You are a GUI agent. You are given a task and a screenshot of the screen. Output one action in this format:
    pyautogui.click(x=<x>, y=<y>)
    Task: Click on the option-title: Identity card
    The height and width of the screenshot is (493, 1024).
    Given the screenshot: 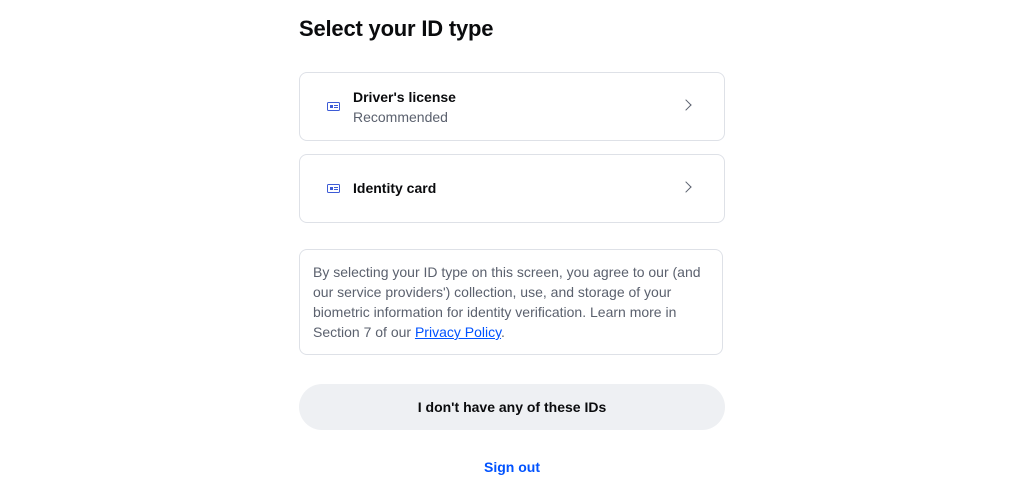 What is the action you would take?
    pyautogui.click(x=395, y=188)
    